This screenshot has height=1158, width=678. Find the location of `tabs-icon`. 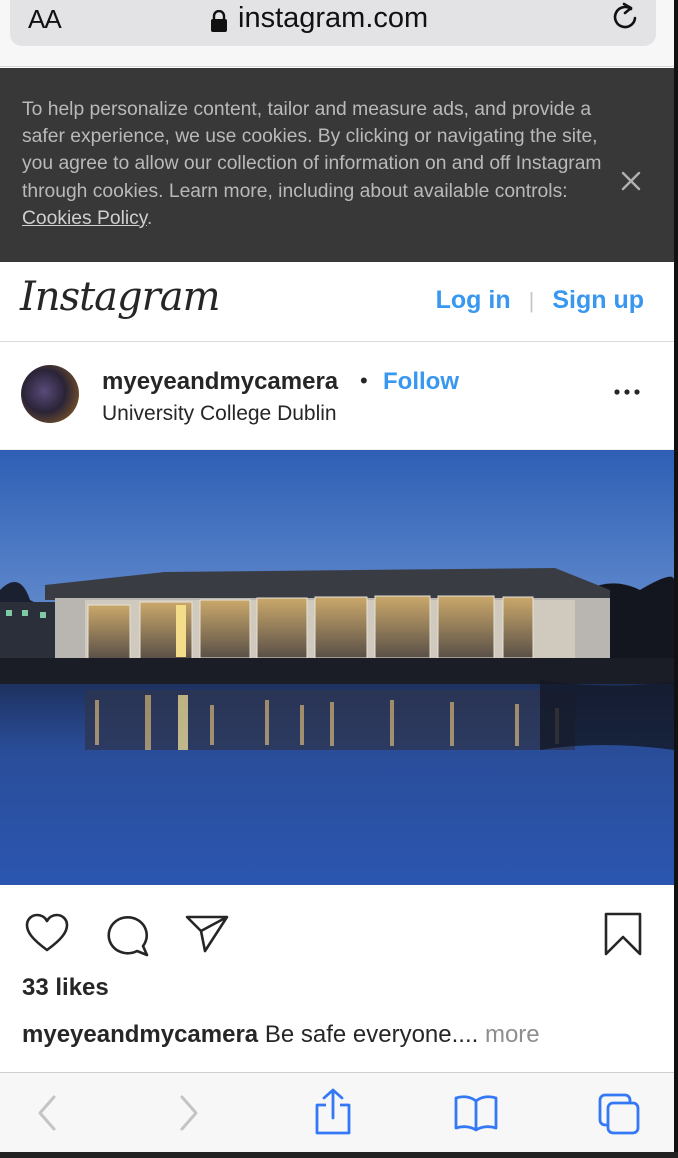

tabs-icon is located at coordinates (620, 1114).